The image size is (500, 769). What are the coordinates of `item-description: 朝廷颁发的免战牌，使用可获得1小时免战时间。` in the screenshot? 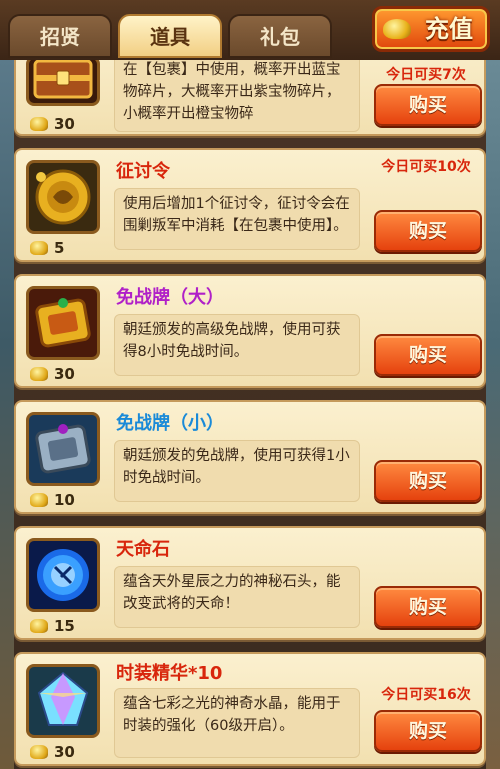 It's located at (237, 471).